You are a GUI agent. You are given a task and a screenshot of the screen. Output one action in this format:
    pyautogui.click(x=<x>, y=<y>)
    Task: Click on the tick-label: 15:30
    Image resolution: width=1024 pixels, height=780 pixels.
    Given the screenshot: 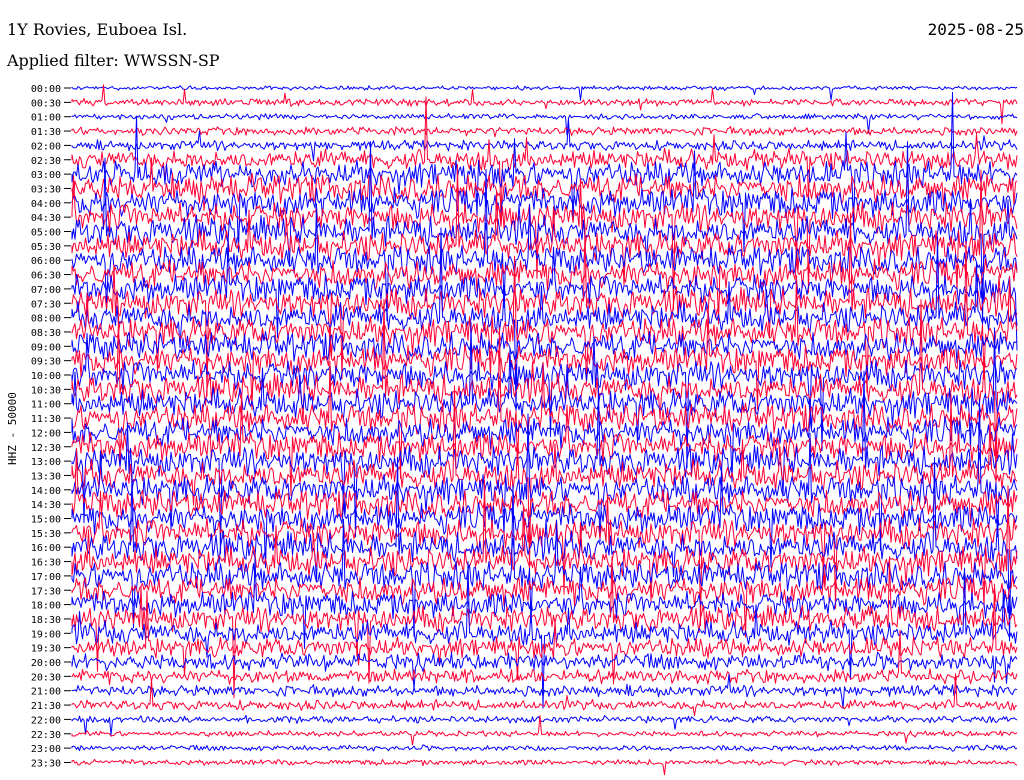 What is the action you would take?
    pyautogui.click(x=46, y=534)
    